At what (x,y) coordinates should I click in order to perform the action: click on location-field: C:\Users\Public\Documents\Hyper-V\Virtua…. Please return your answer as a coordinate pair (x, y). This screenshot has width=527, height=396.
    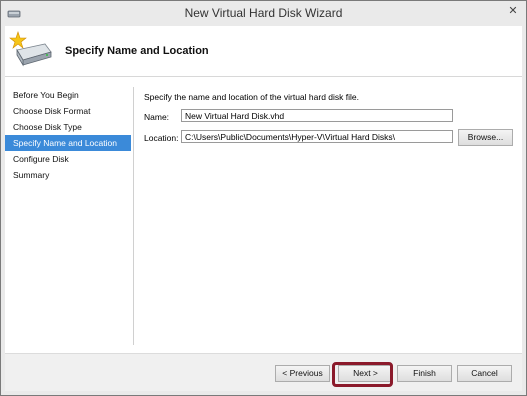
    Looking at the image, I should click on (317, 136).